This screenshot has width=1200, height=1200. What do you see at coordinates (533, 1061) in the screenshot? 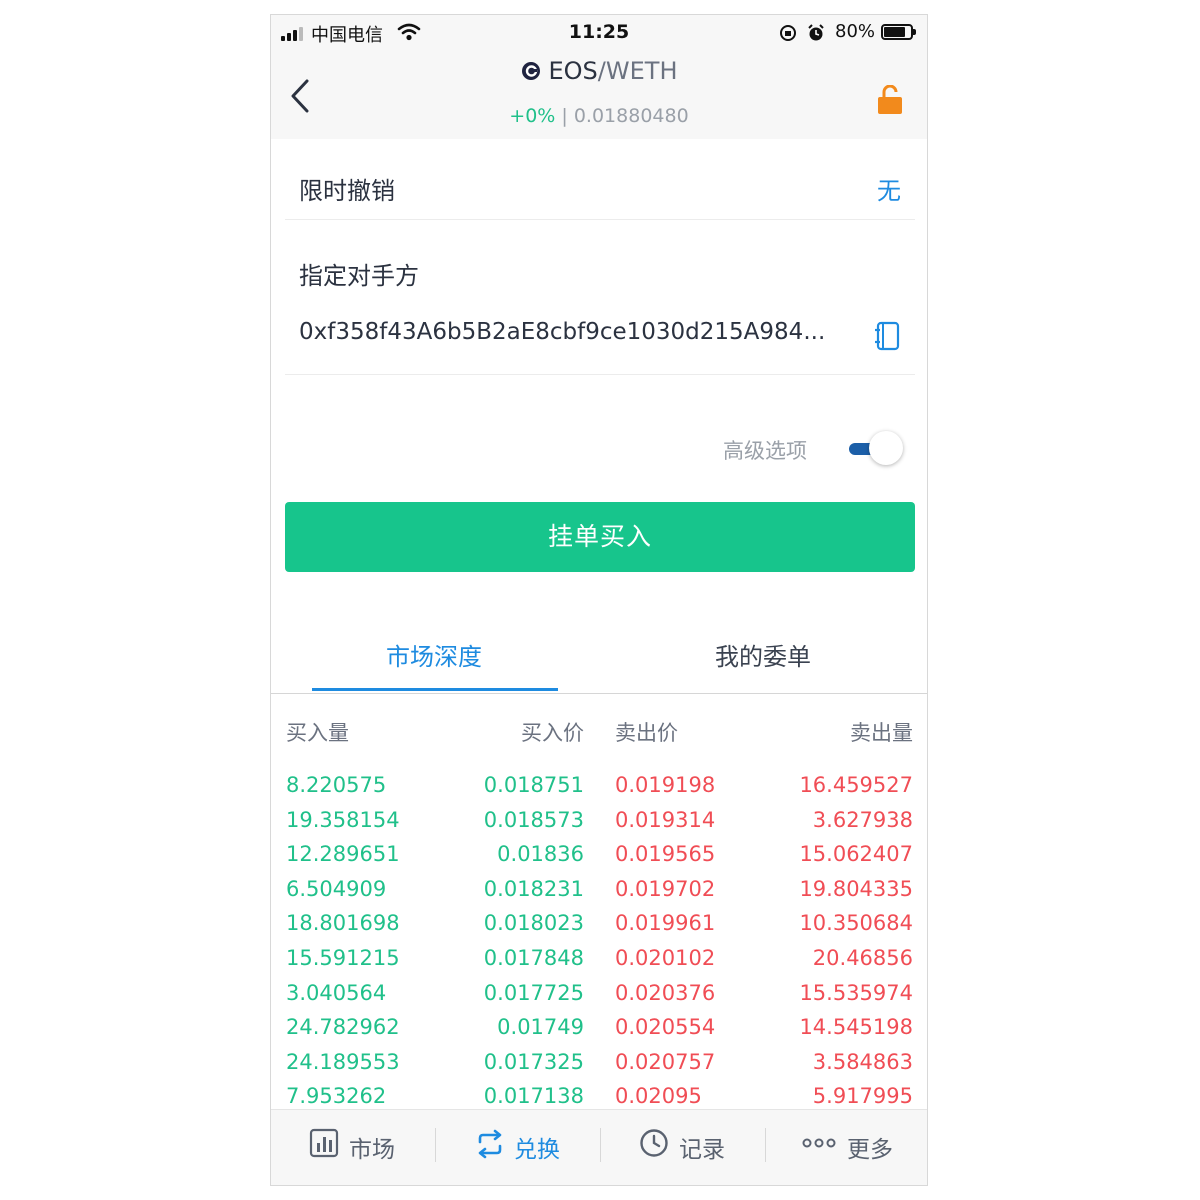
I see `bid-price: 0.017325` at bounding box center [533, 1061].